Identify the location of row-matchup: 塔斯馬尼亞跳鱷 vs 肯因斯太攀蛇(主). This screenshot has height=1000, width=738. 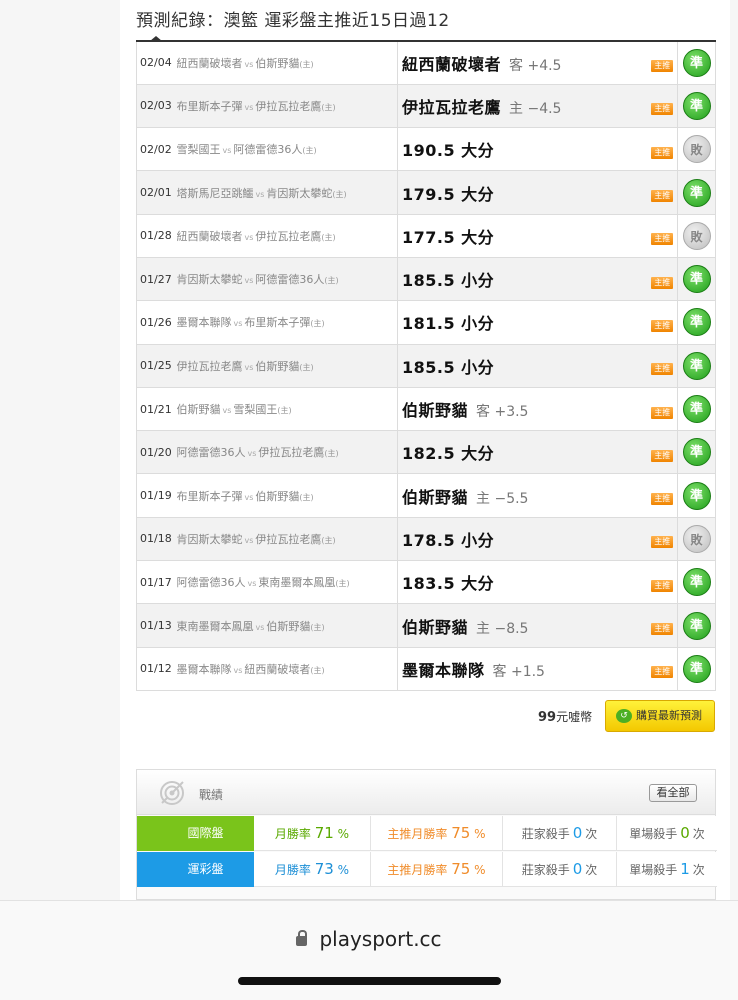
(287, 192).